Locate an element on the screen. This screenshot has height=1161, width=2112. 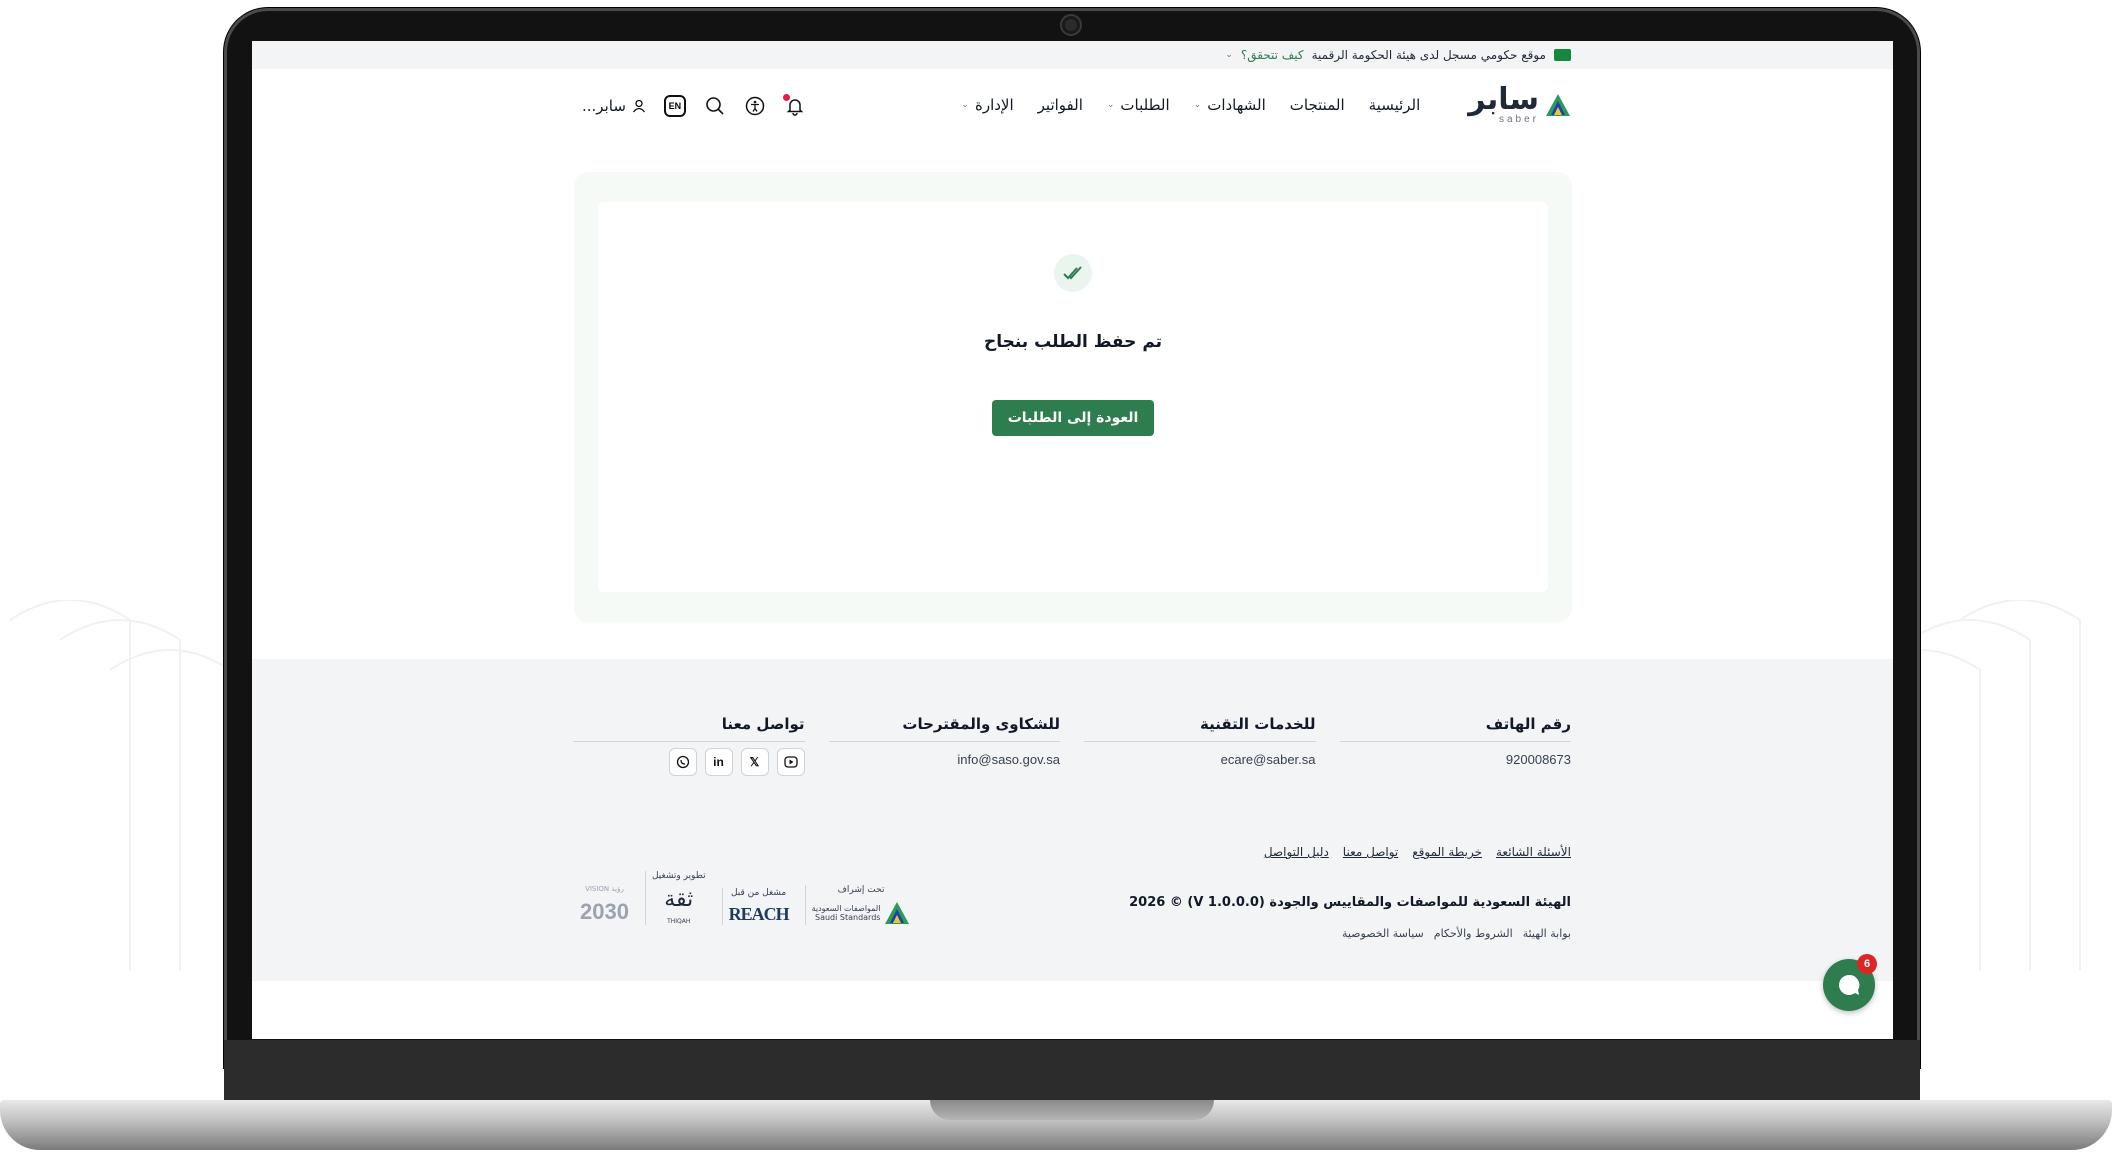
saber-logo-icon is located at coordinates (1558, 105).